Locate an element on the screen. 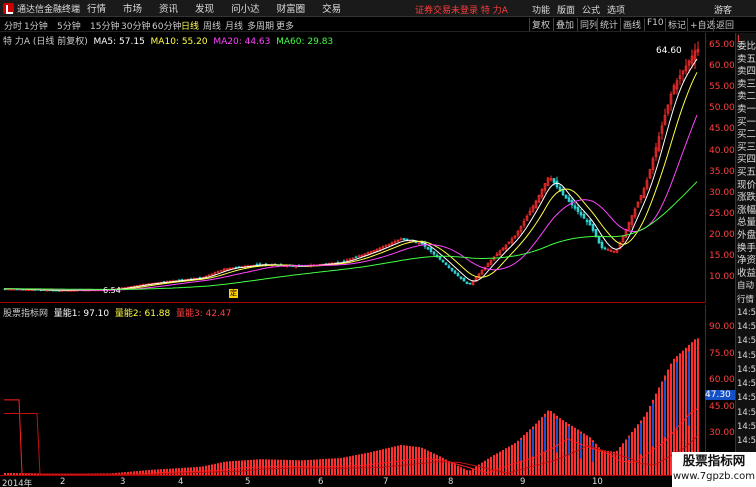 The image size is (756, 487). menu-trade: 交易 is located at coordinates (331, 8).